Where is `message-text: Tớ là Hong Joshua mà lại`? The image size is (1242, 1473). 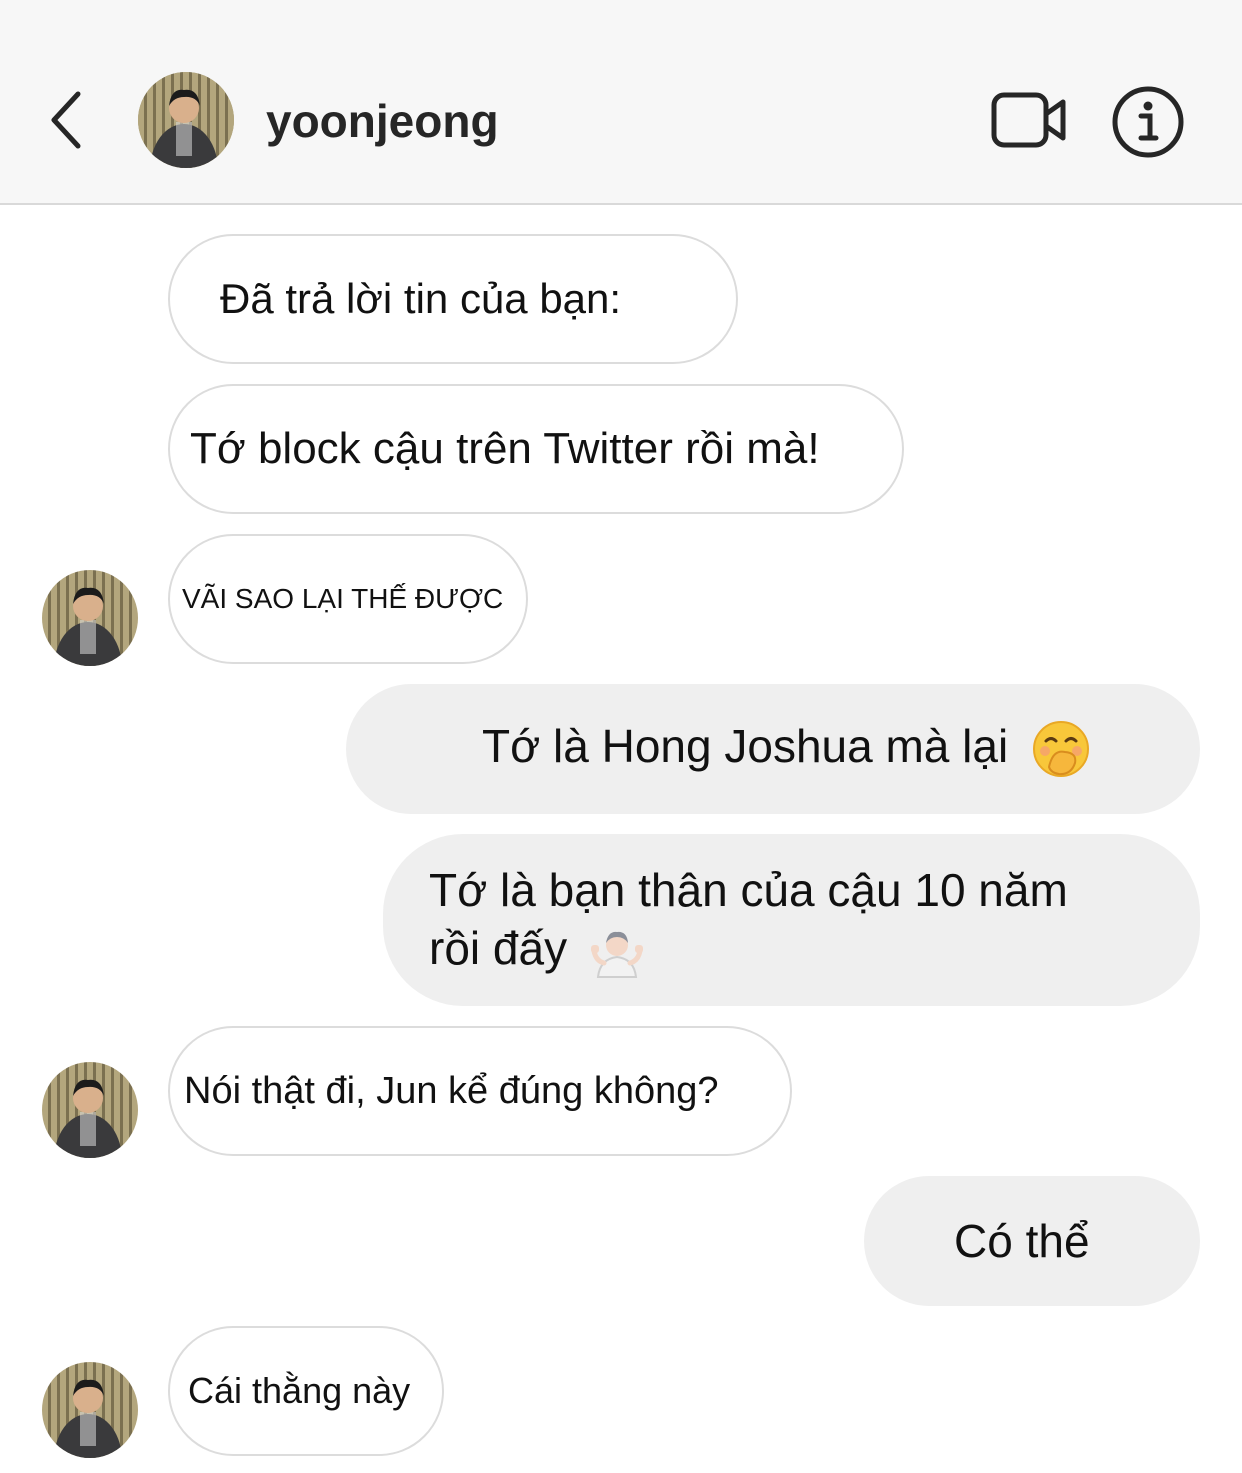 message-text: Tớ là Hong Joshua mà lại is located at coordinates (786, 749).